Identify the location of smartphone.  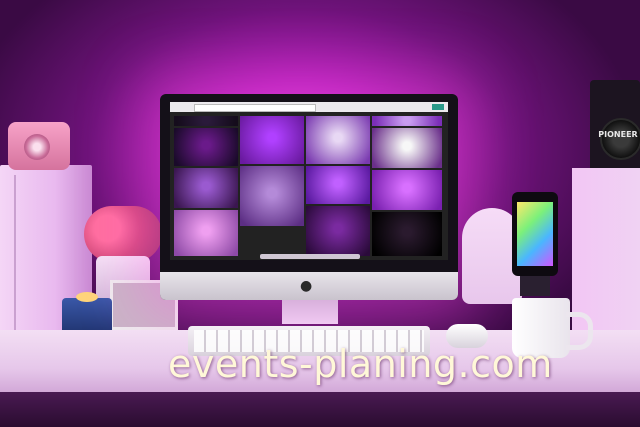
(535, 234).